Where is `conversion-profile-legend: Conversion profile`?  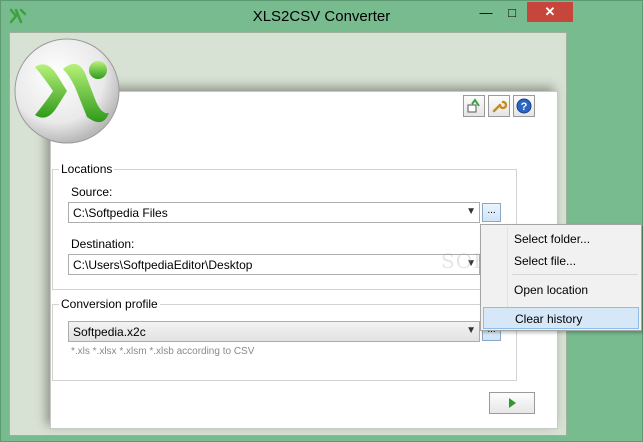 conversion-profile-legend: Conversion profile is located at coordinates (109, 304).